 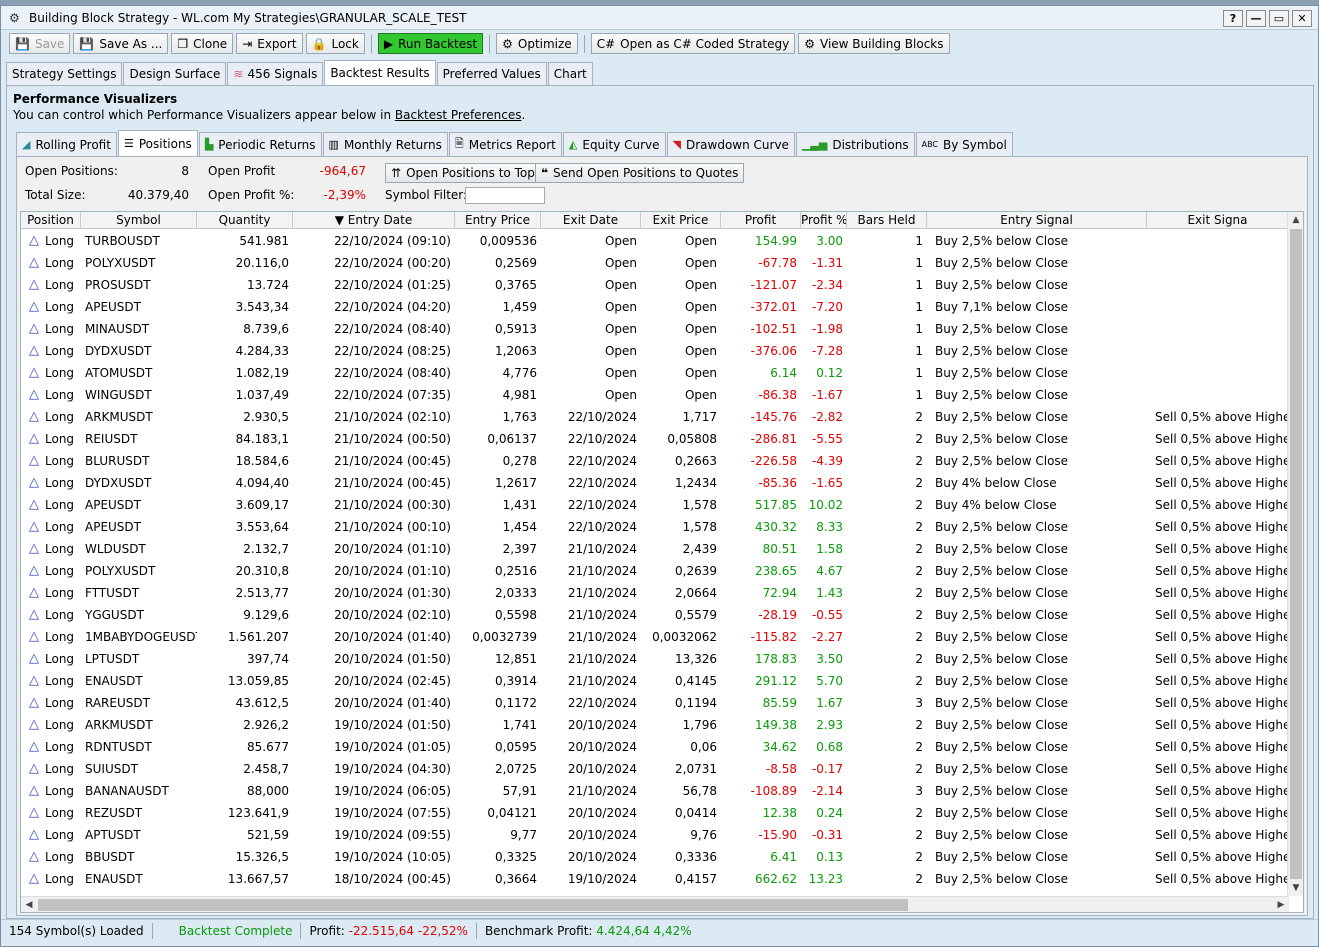 What do you see at coordinates (1281, 904) in the screenshot?
I see `scroll-right-icon: ▶` at bounding box center [1281, 904].